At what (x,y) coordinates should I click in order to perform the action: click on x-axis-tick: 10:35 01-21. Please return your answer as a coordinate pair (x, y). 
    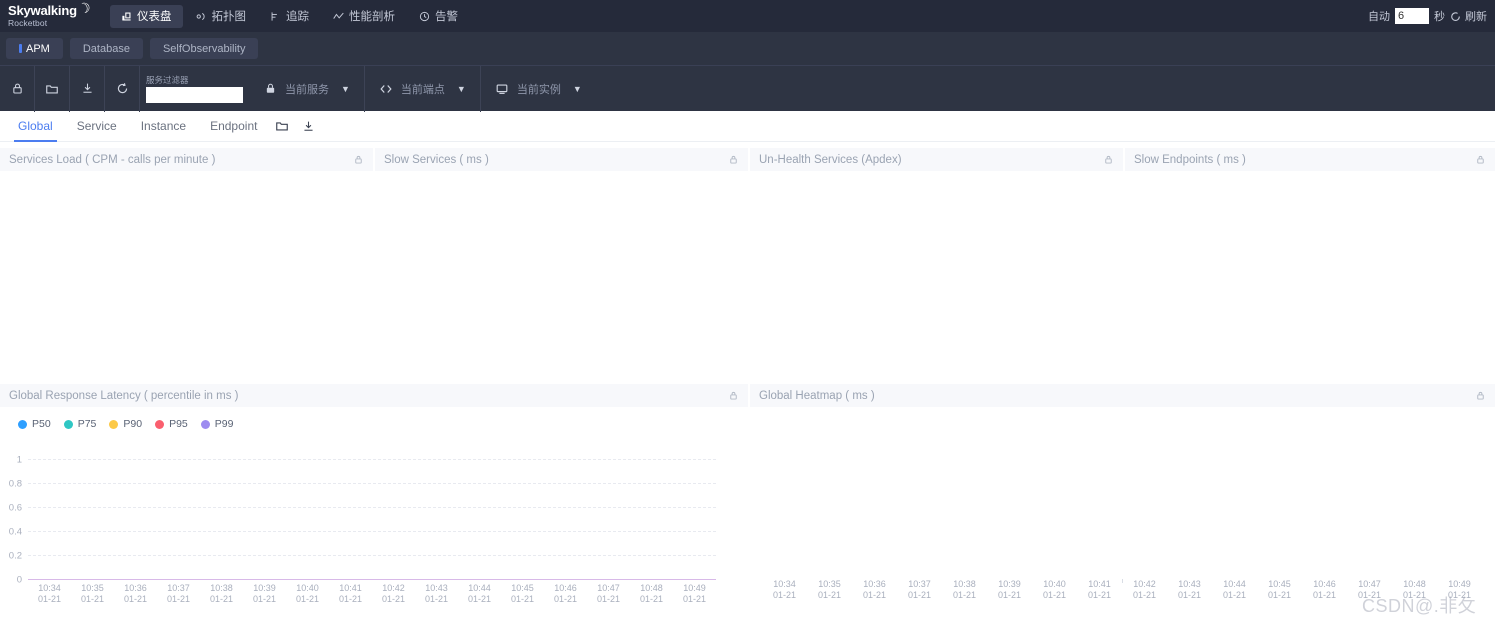
    Looking at the image, I should click on (92, 593).